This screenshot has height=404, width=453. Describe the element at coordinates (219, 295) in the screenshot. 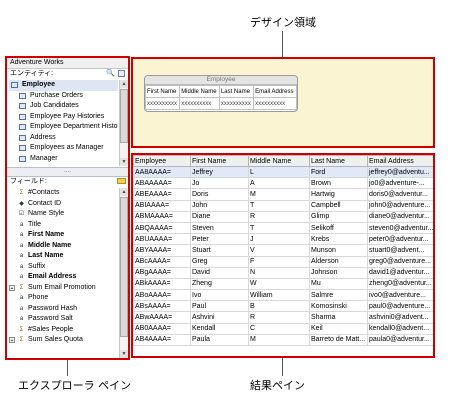

I see `table-cell: Ivo` at that location.